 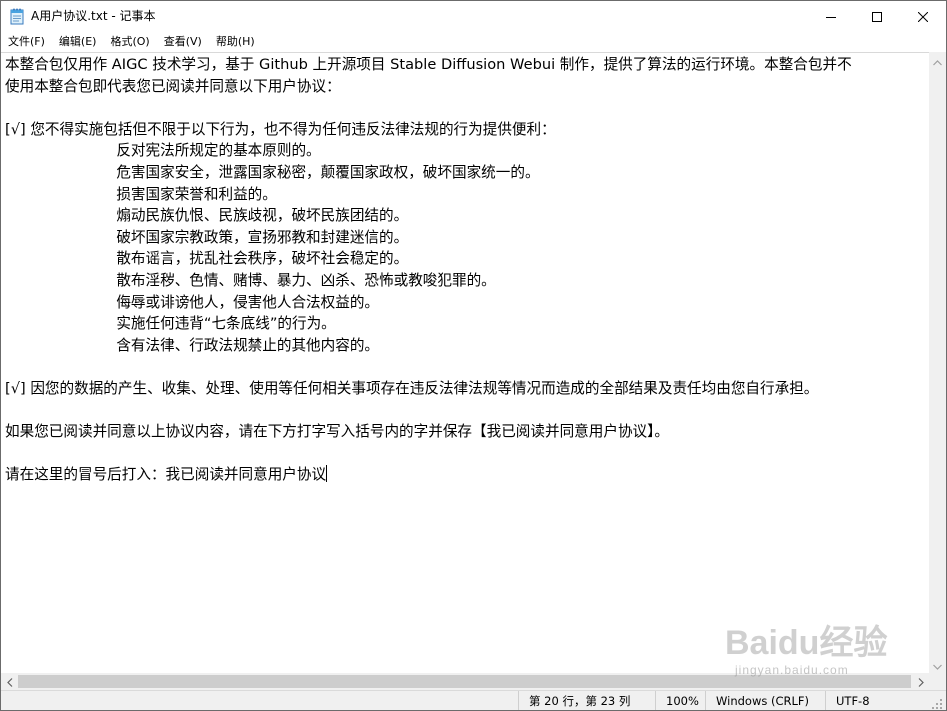 What do you see at coordinates (937, 362) in the screenshot?
I see `vertical-scrollbar` at bounding box center [937, 362].